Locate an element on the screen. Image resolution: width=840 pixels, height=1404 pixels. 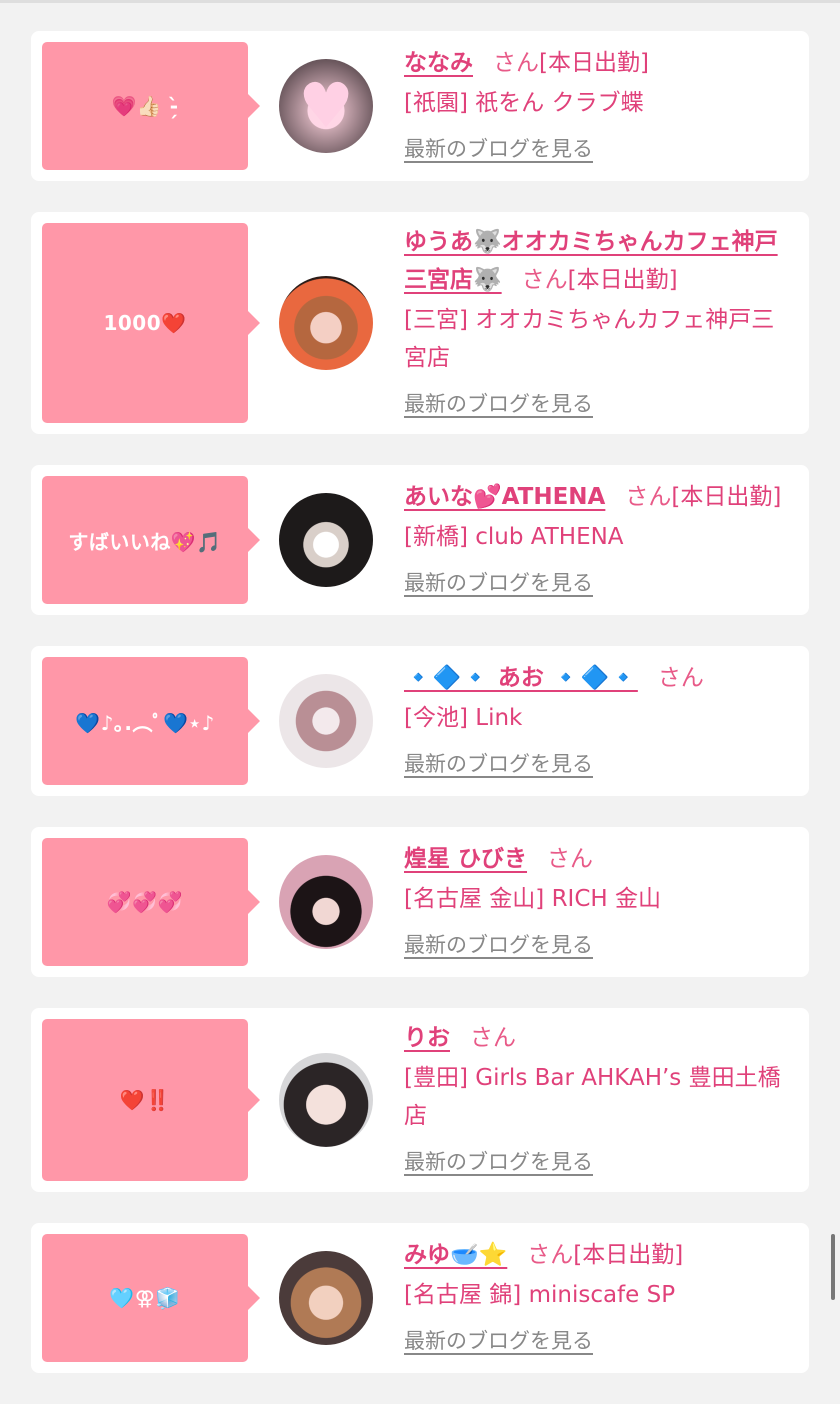
cast-info: ななみ さん[本日出勤] [祇園] 祇をん クラブ蝶 最新のブログを見る is located at coordinates (606, 106).